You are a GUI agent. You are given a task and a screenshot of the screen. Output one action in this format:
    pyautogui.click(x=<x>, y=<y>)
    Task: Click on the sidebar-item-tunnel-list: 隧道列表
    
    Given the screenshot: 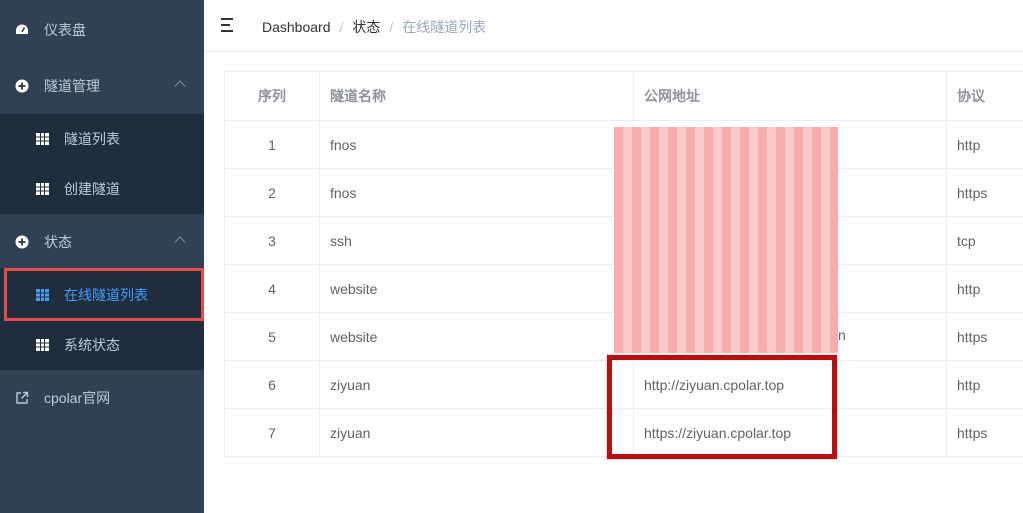 What is the action you would take?
    pyautogui.click(x=102, y=139)
    